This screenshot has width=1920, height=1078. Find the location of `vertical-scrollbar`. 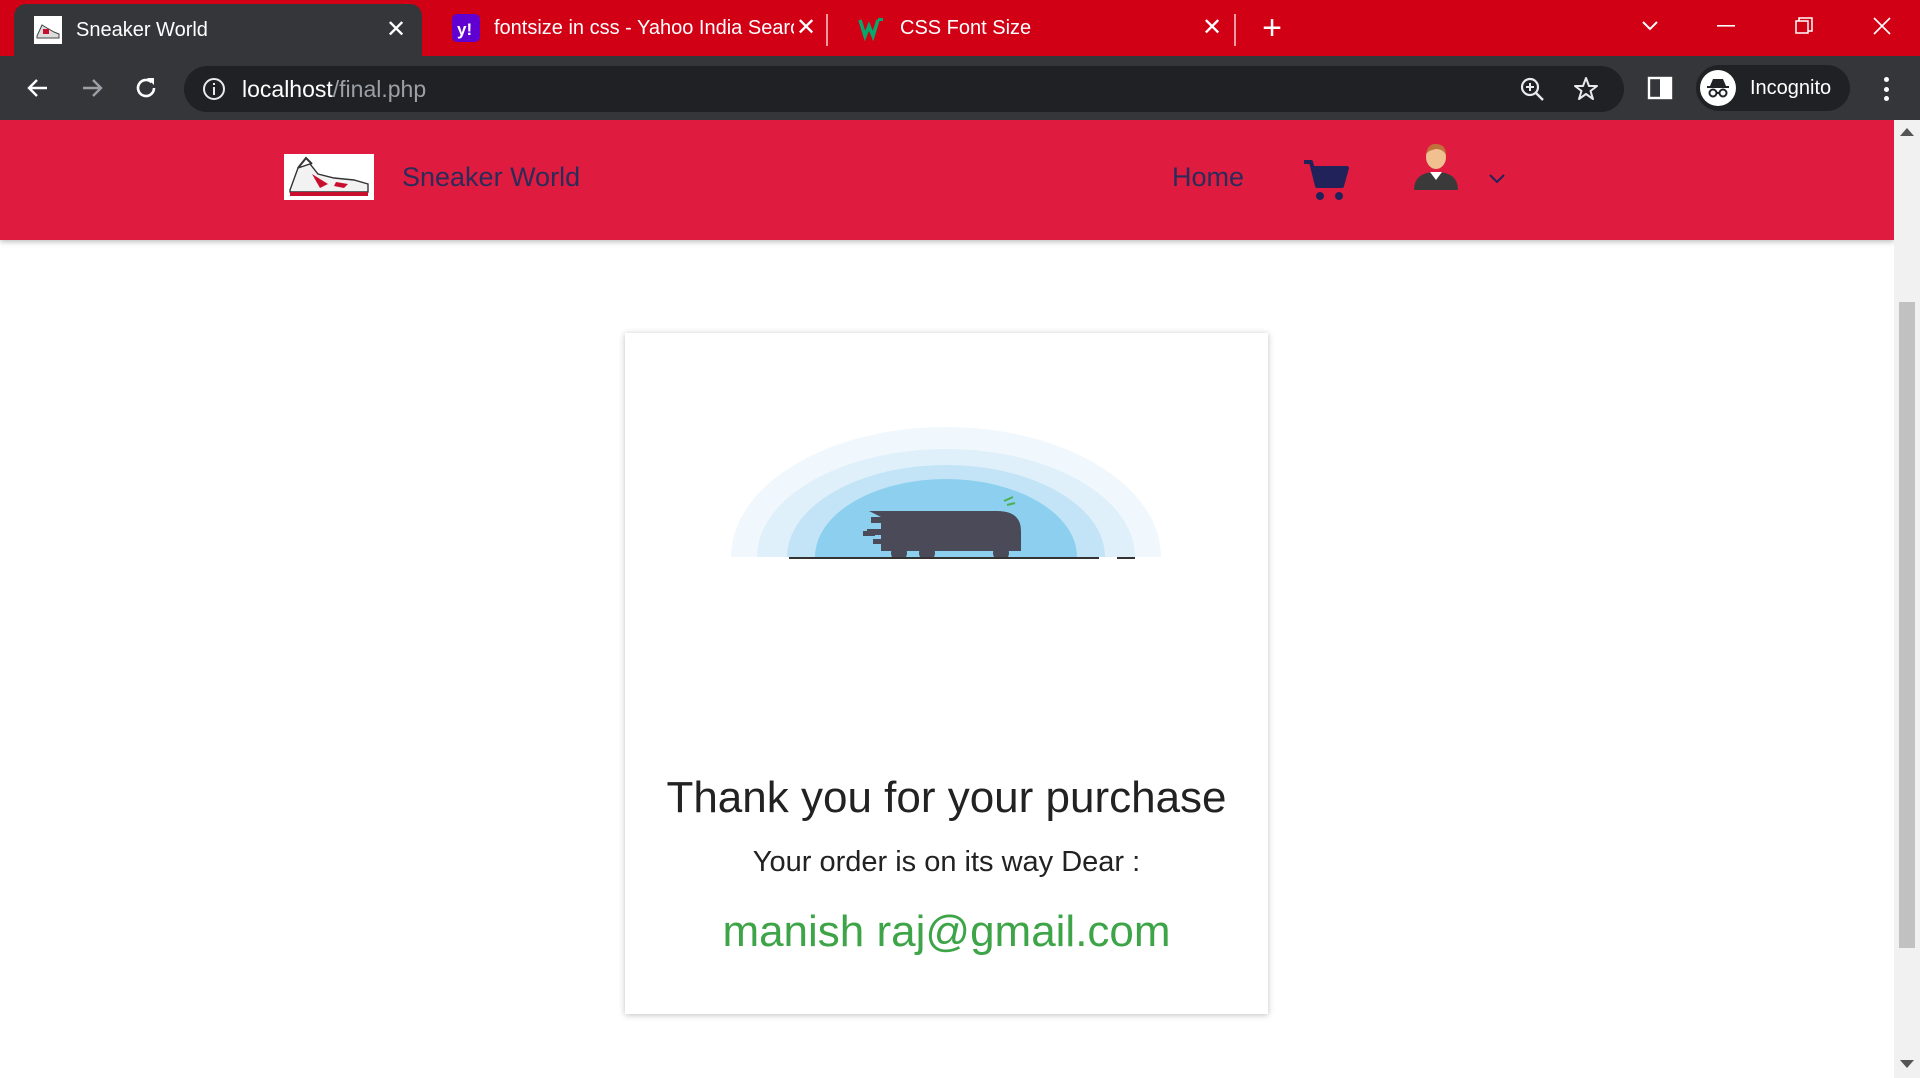

vertical-scrollbar is located at coordinates (1907, 599).